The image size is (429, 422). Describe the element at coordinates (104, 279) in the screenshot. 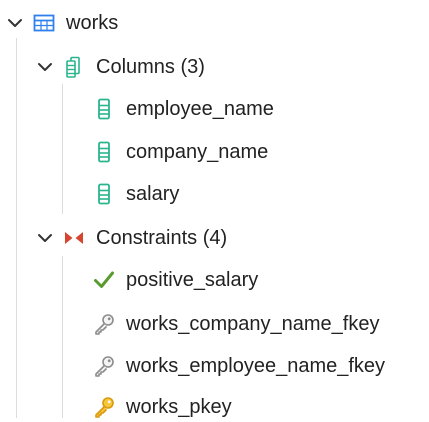

I see `check-icon` at that location.